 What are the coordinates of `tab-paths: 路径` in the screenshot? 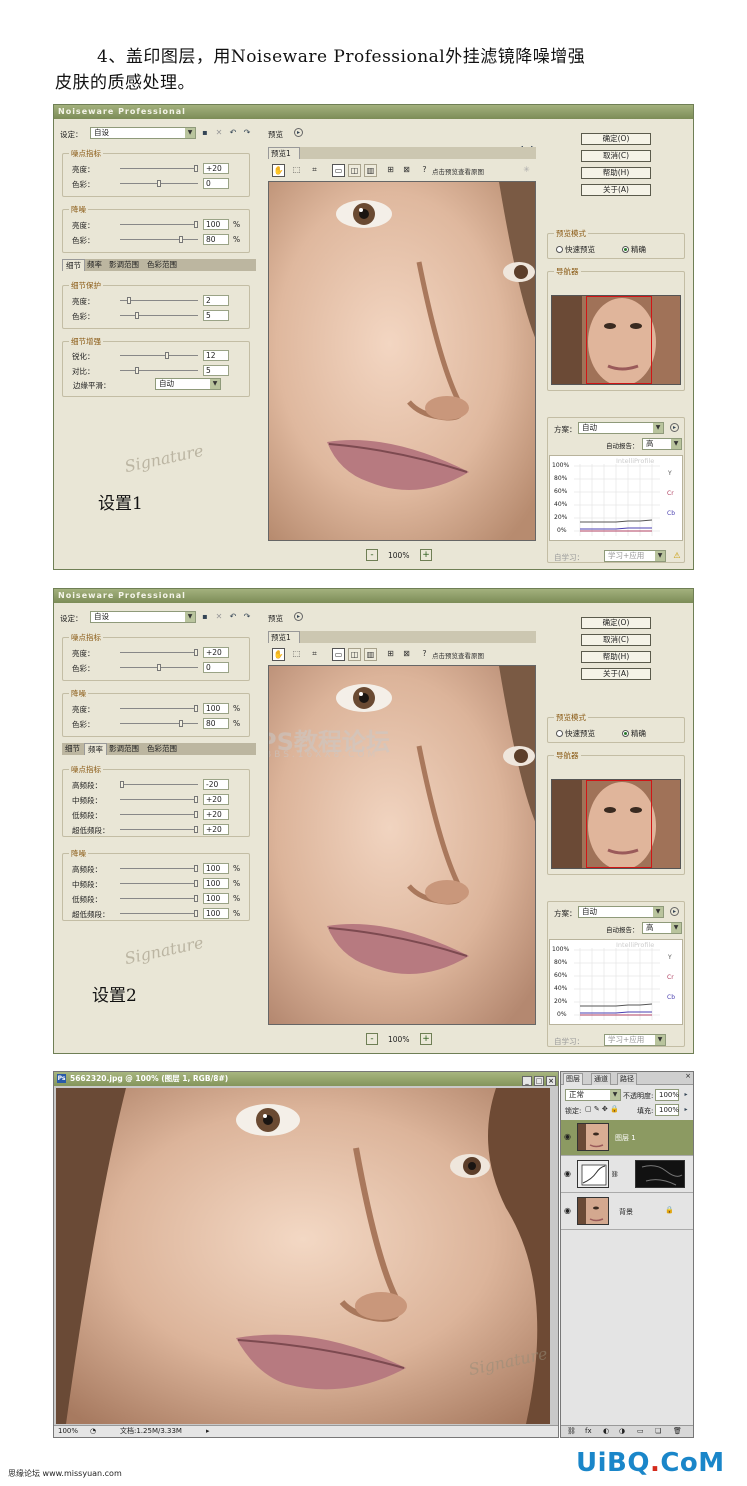 It's located at (627, 1079).